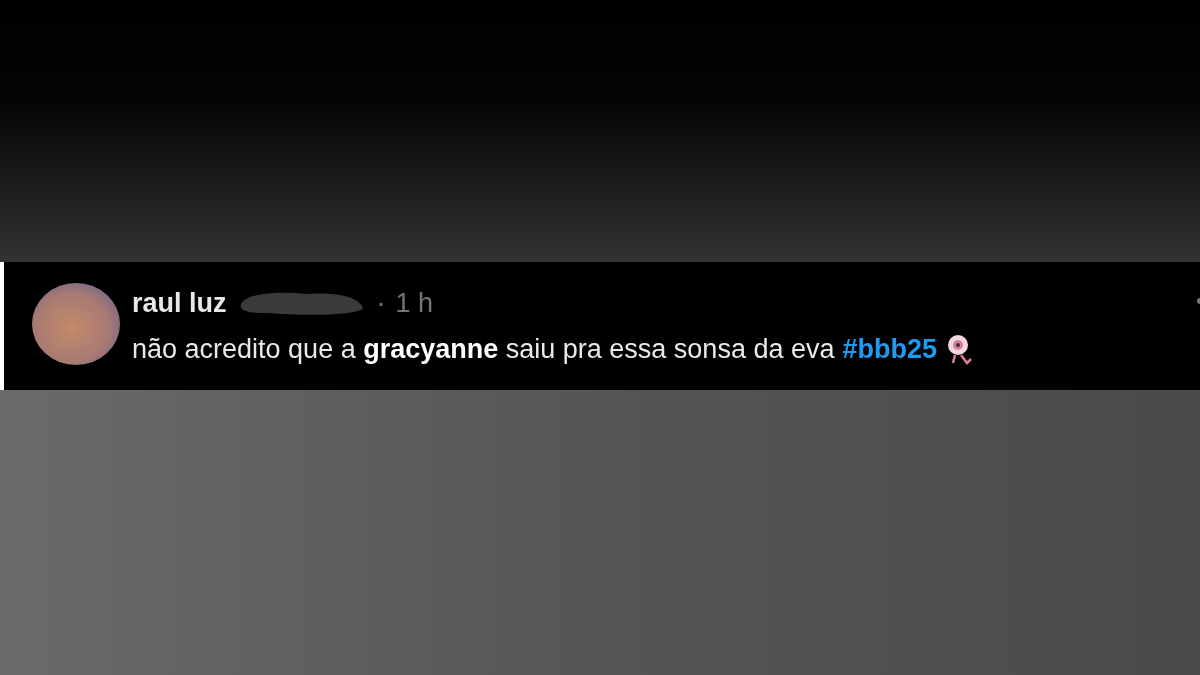  Describe the element at coordinates (483, 349) in the screenshot. I see `tweet-text: não acredito que a gracyanne saiu pra essa sonsa da eva` at that location.